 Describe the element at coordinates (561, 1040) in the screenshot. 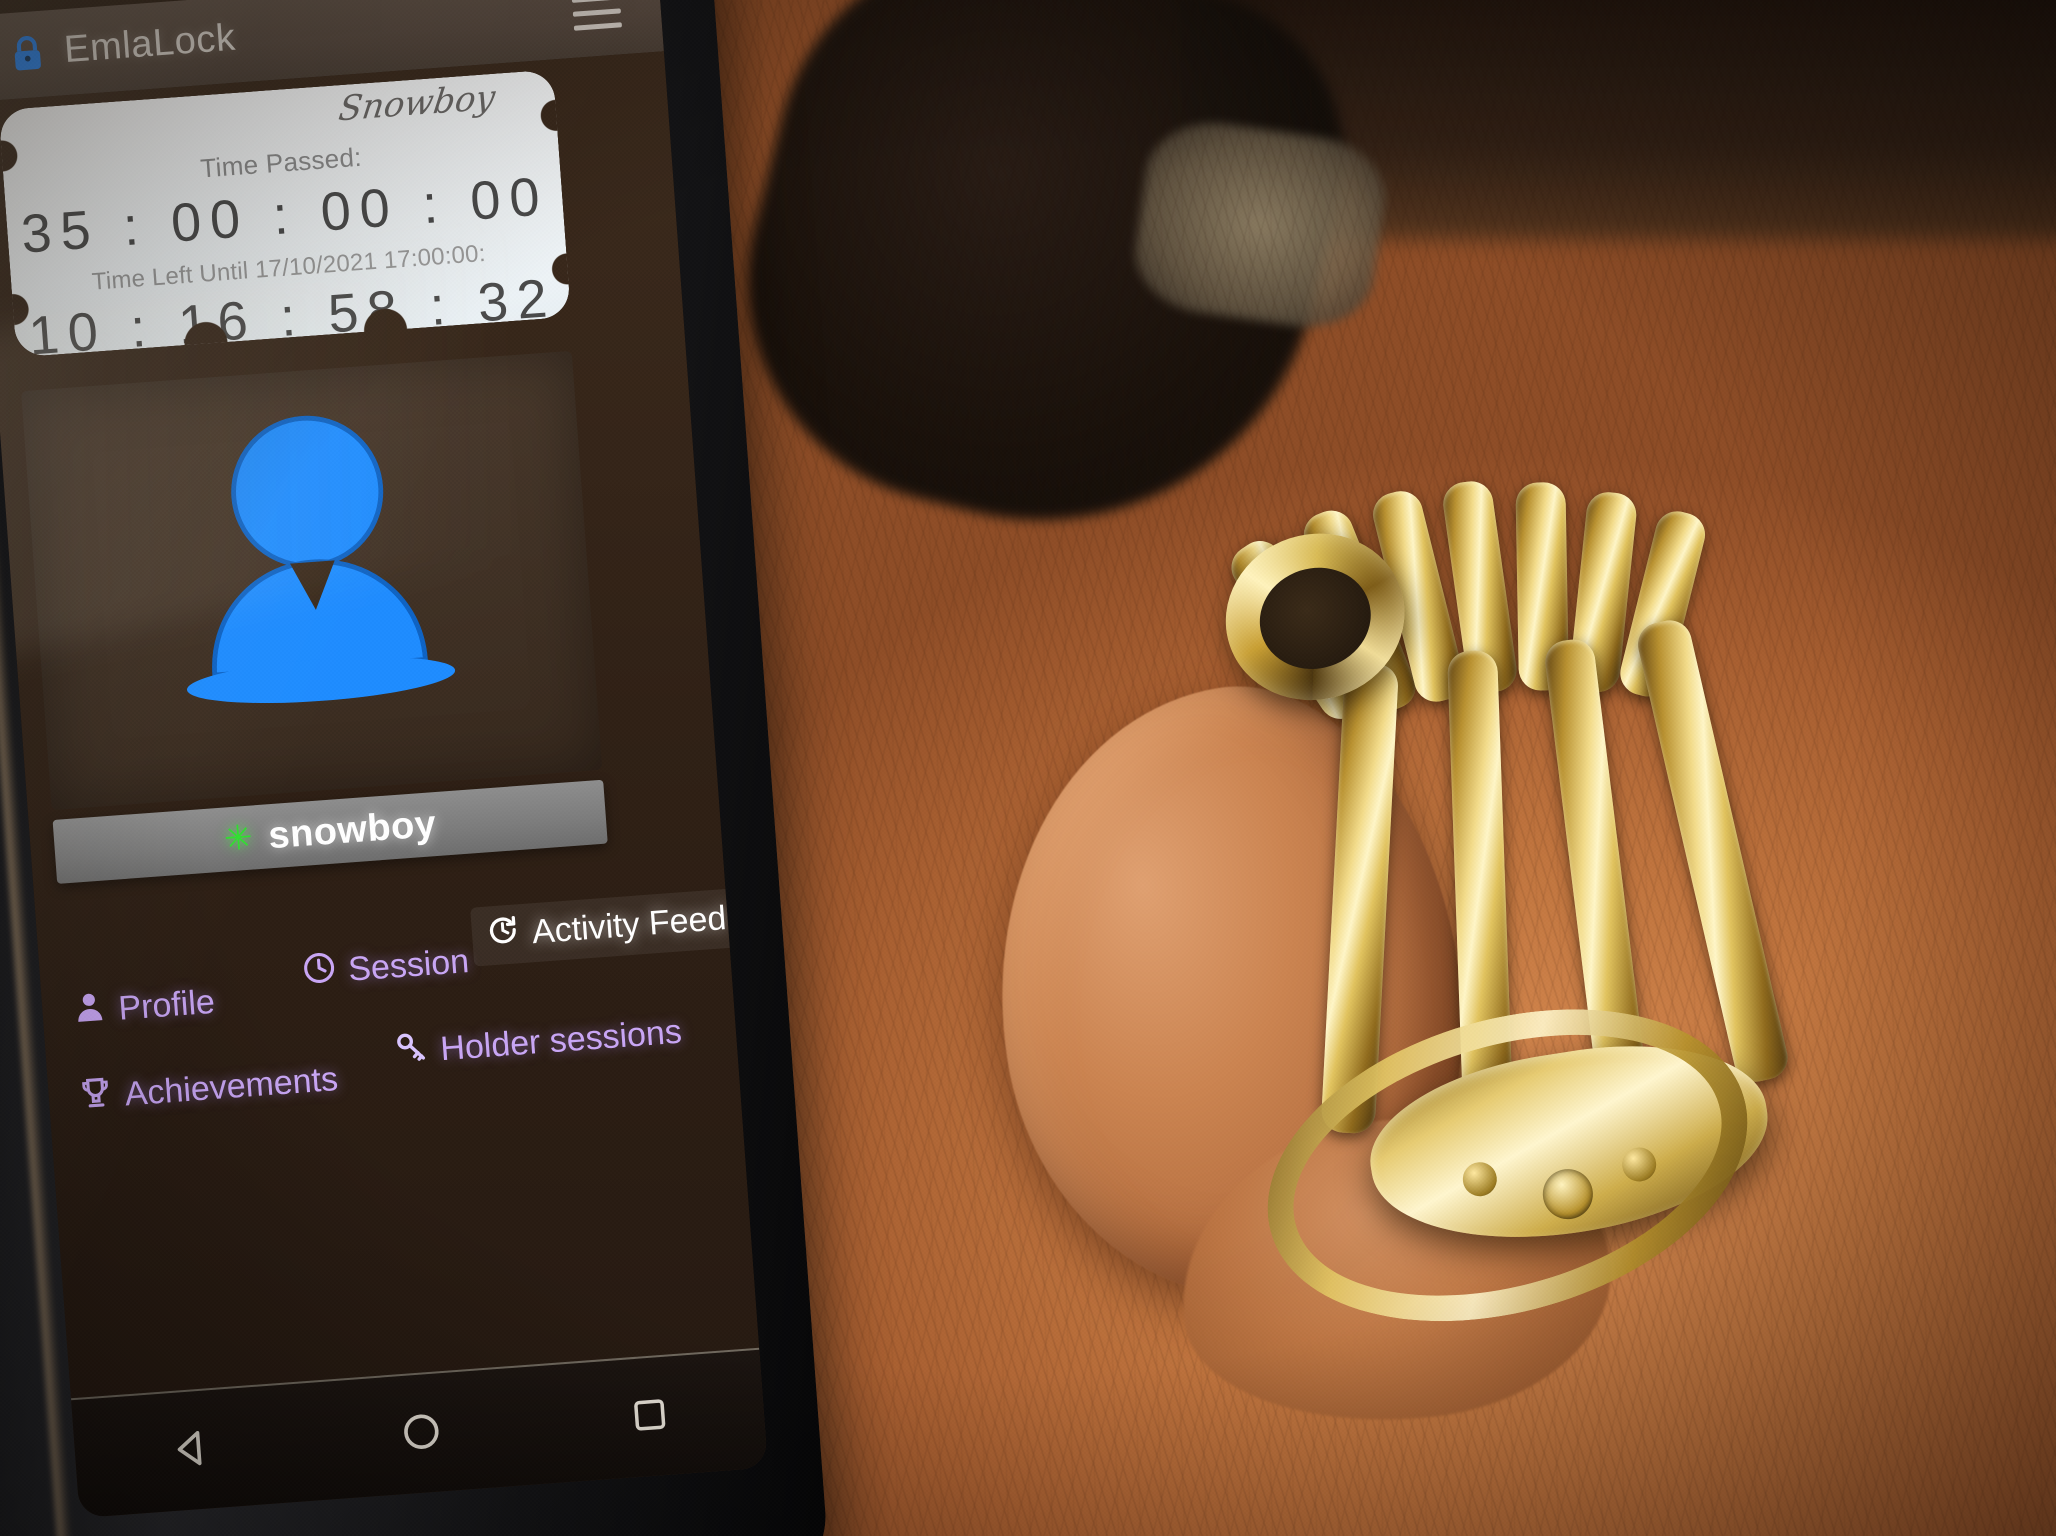

I see `tab-holder-sessions-label: Holder sessions` at that location.